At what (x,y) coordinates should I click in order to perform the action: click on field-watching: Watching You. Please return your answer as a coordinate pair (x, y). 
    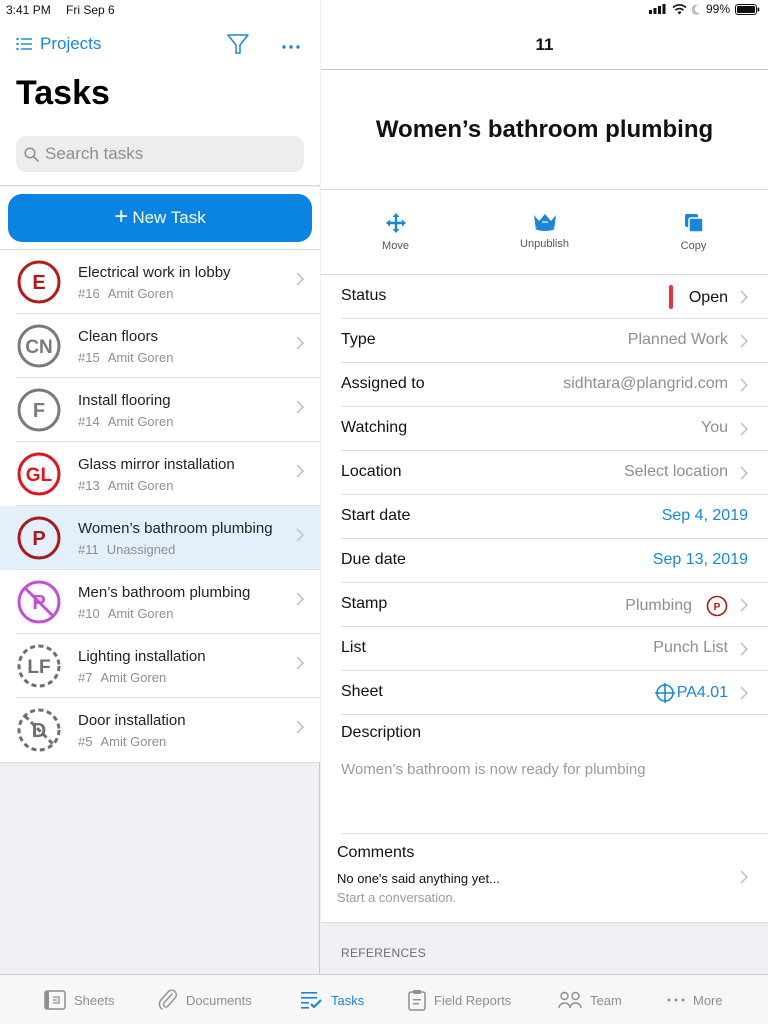
    Looking at the image, I should click on (544, 429).